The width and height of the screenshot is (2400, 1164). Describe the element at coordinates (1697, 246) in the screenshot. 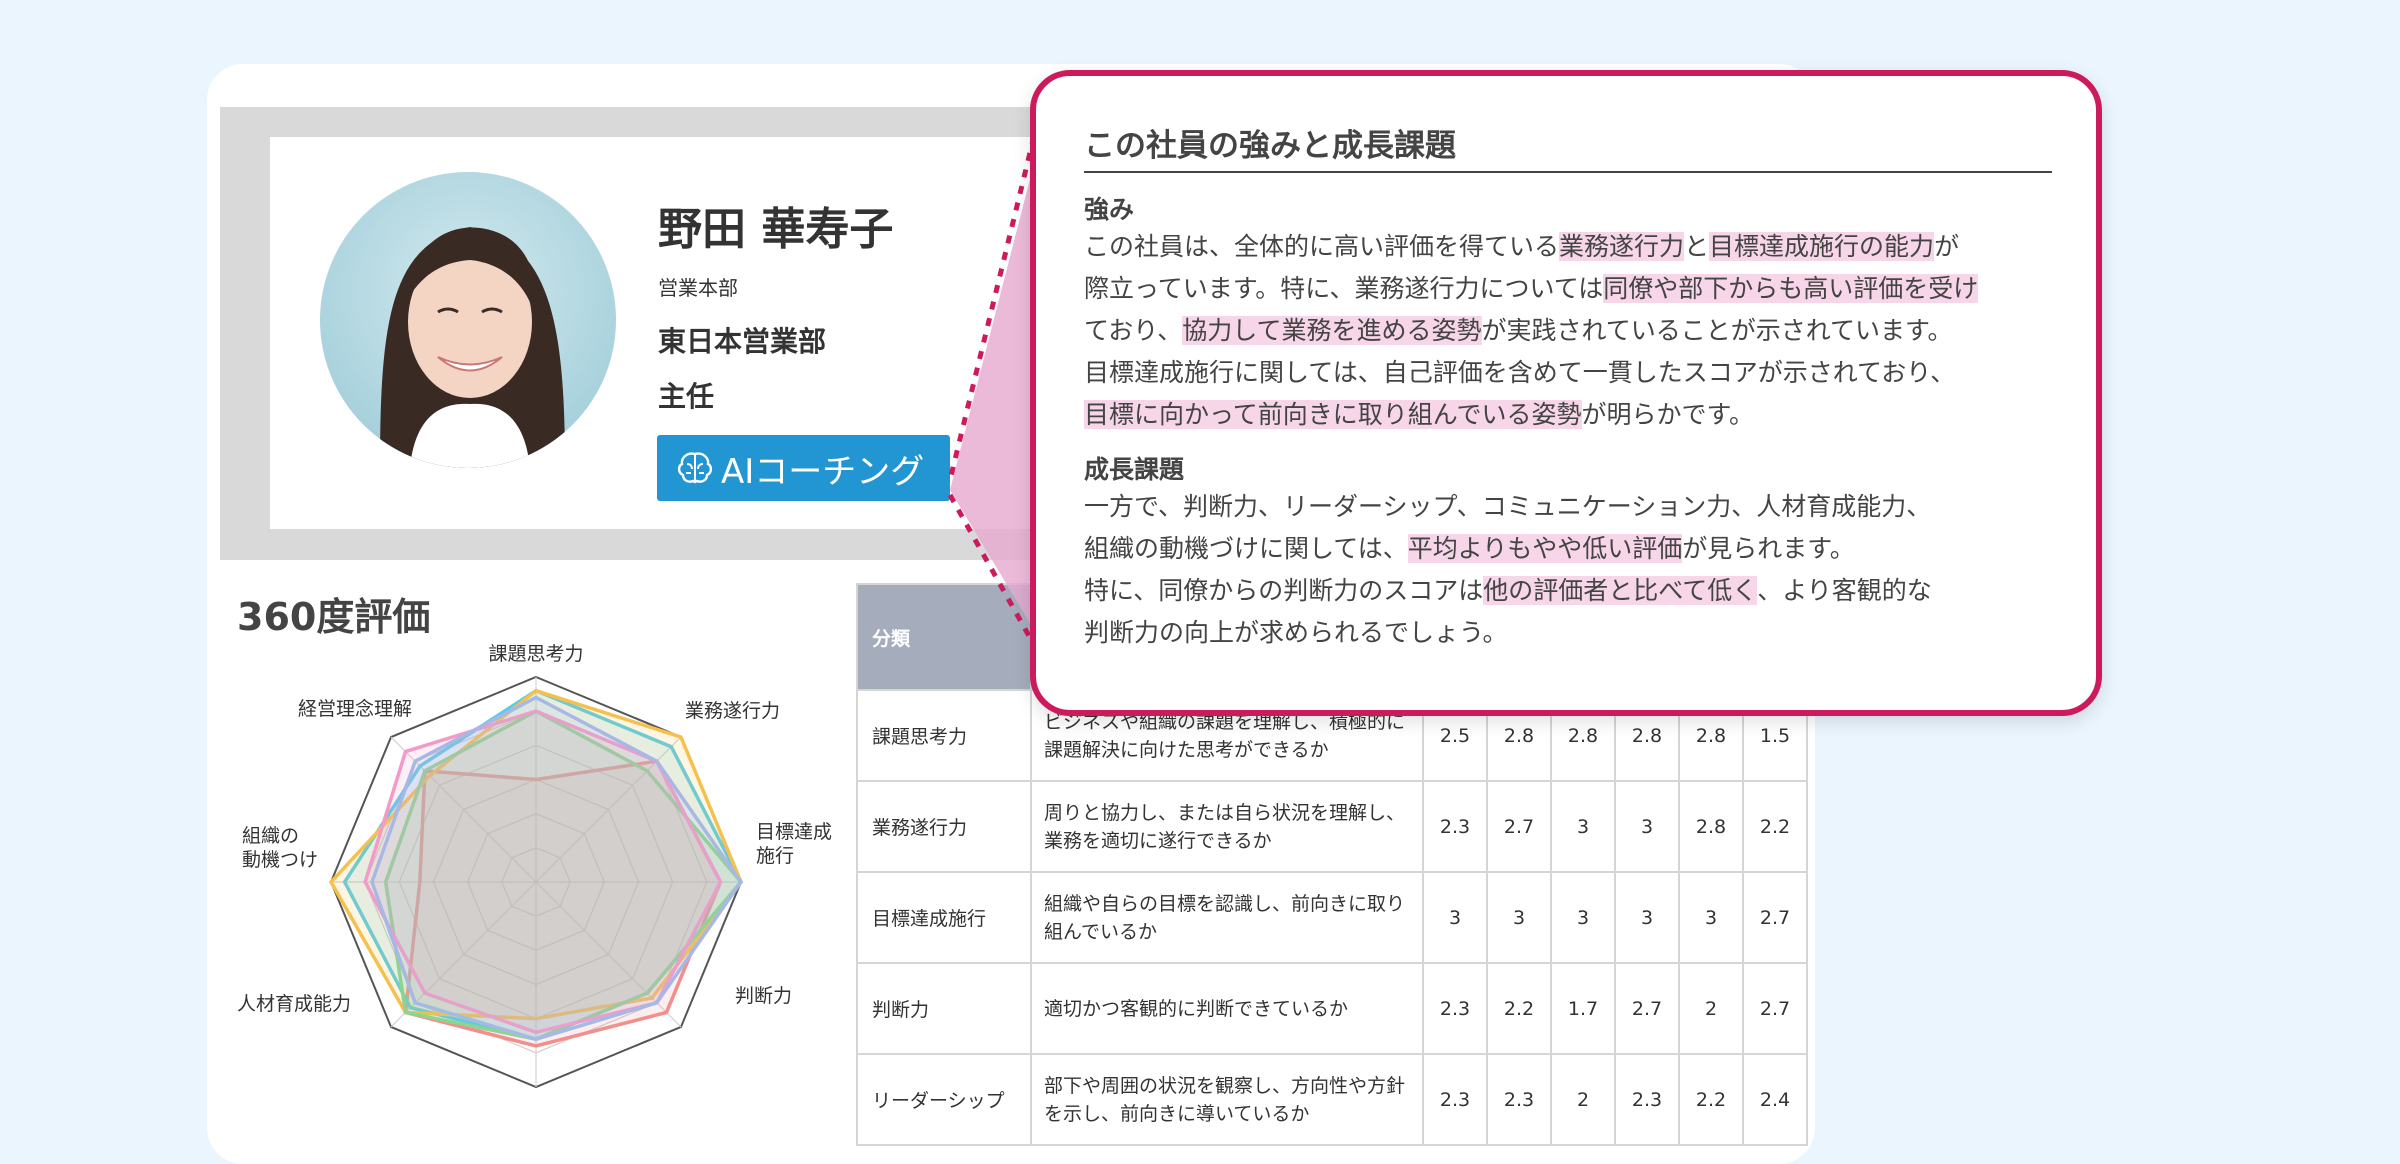

I see `text-segment: と` at that location.